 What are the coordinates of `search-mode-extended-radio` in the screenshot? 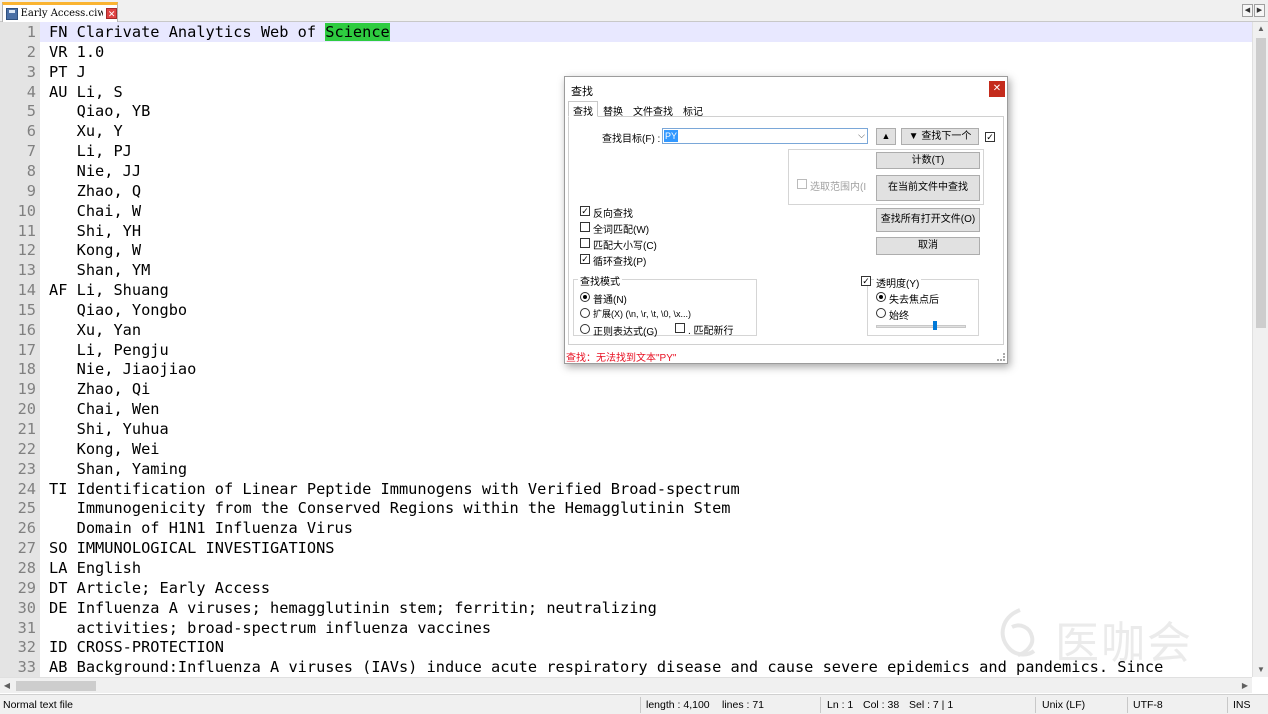 It's located at (585, 313).